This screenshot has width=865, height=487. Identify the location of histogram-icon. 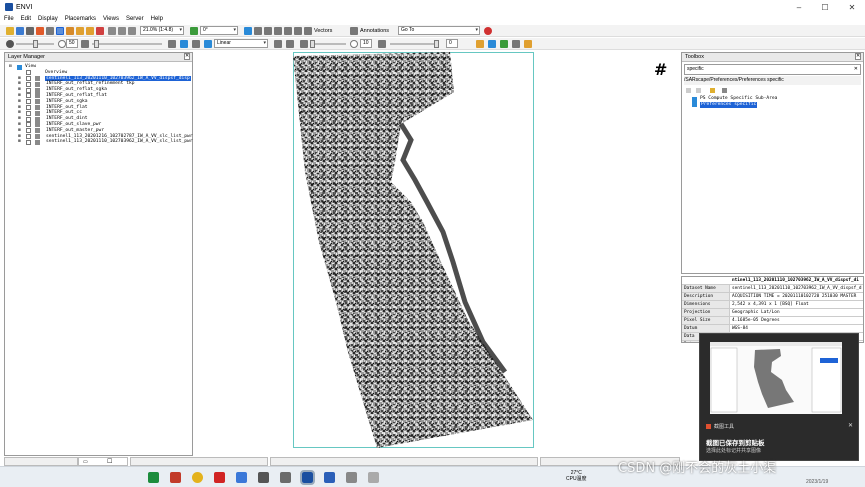
(184, 44).